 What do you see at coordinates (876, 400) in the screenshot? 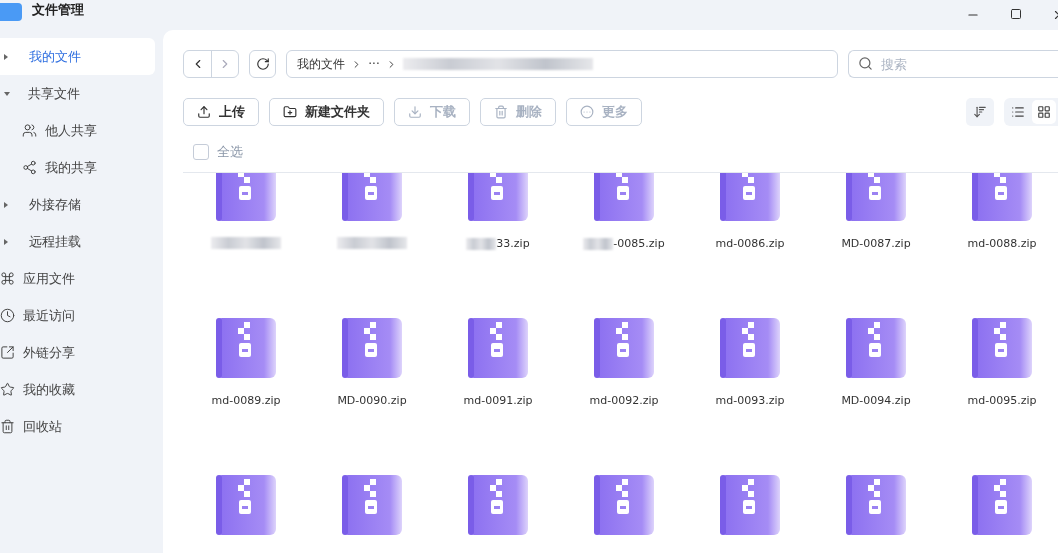
I see `file-name: MD-0094.zip` at bounding box center [876, 400].